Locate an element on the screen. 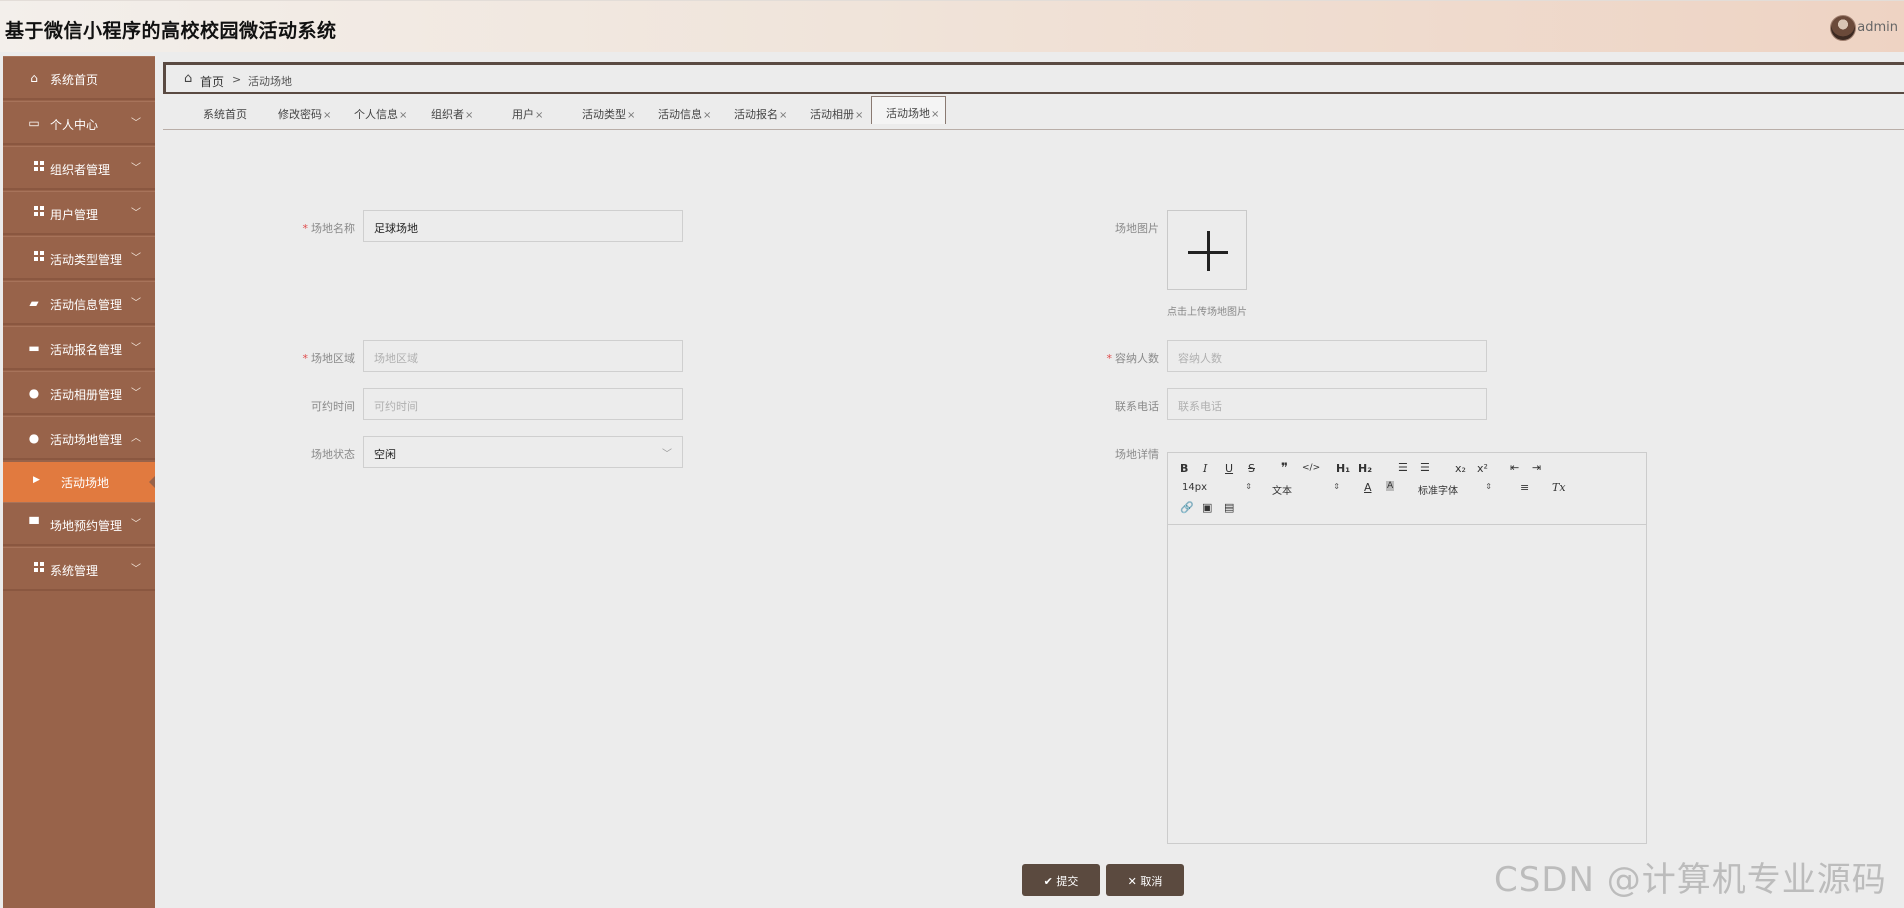 This screenshot has height=908, width=1904. tab-label: 个人信息 is located at coordinates (376, 114).